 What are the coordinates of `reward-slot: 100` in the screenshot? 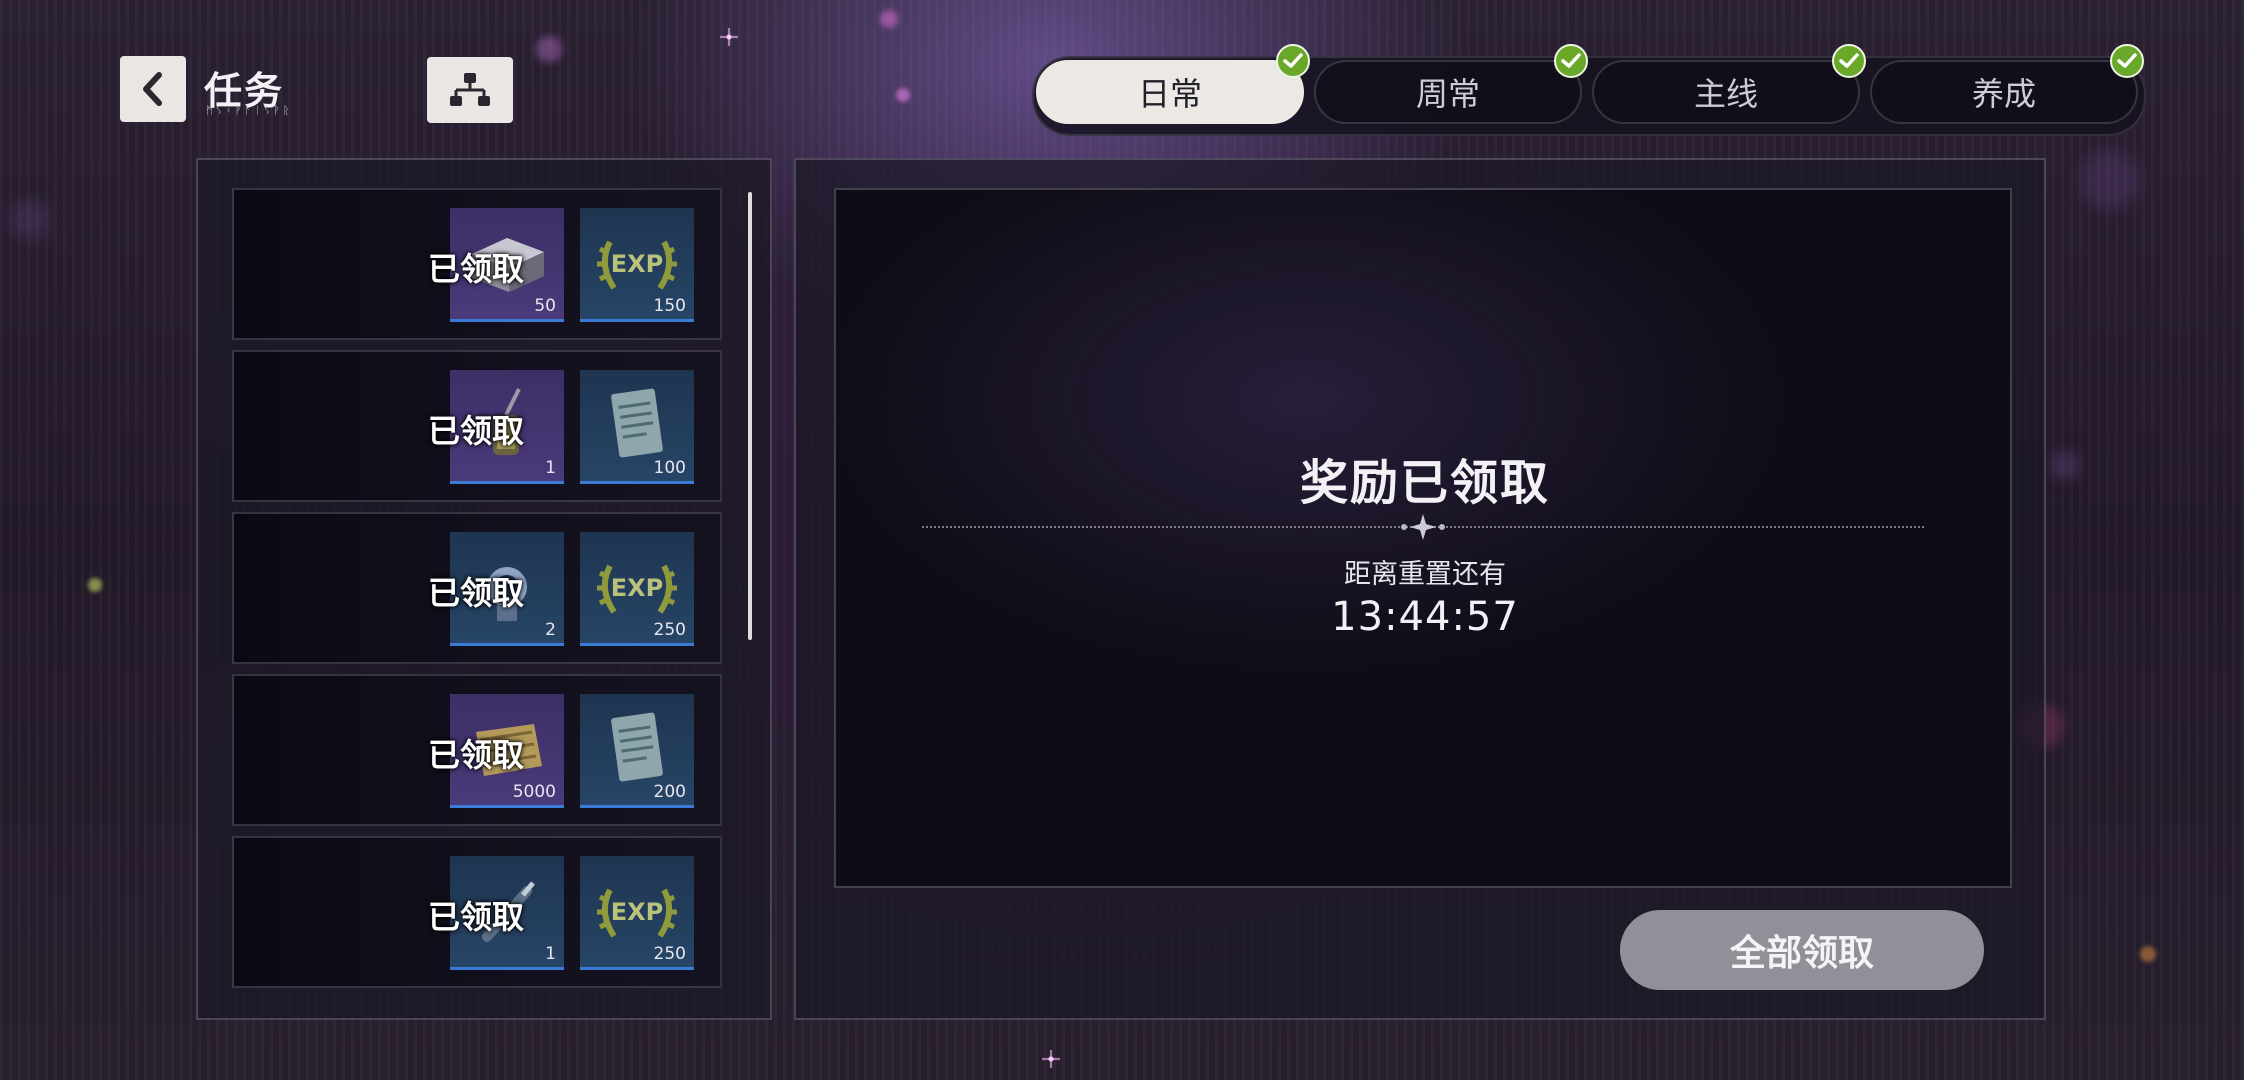 It's located at (637, 427).